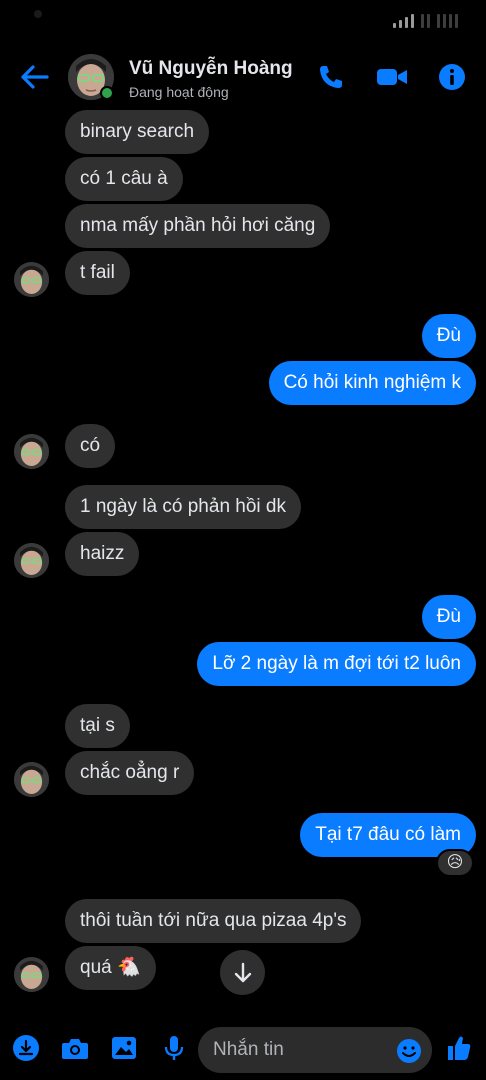 The height and width of the screenshot is (1080, 486). What do you see at coordinates (459, 1048) in the screenshot?
I see `like-icon` at bounding box center [459, 1048].